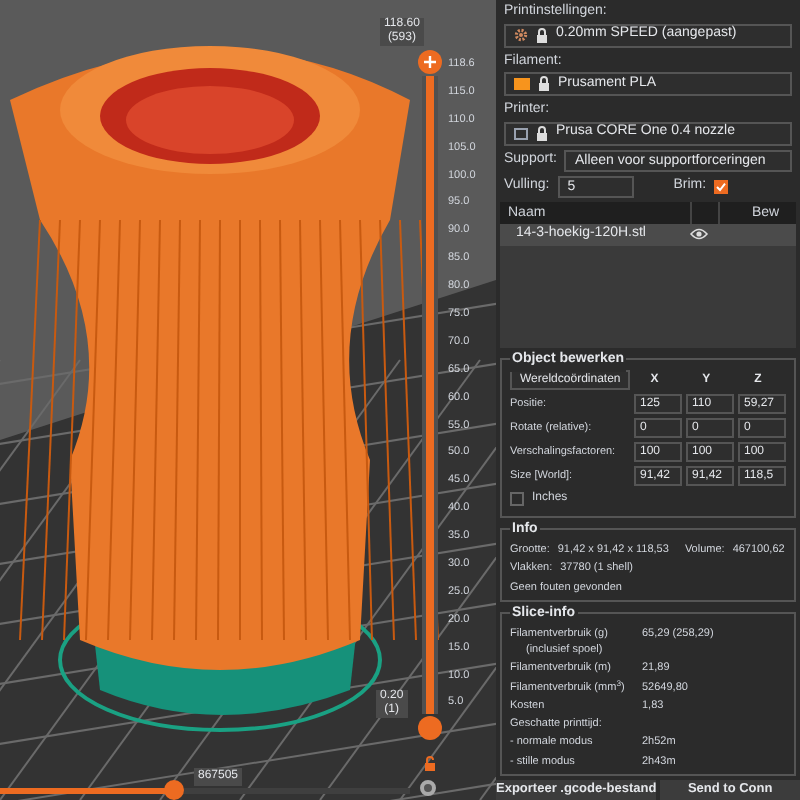 The width and height of the screenshot is (800, 800). I want to click on unlocked-icon, so click(430, 764).